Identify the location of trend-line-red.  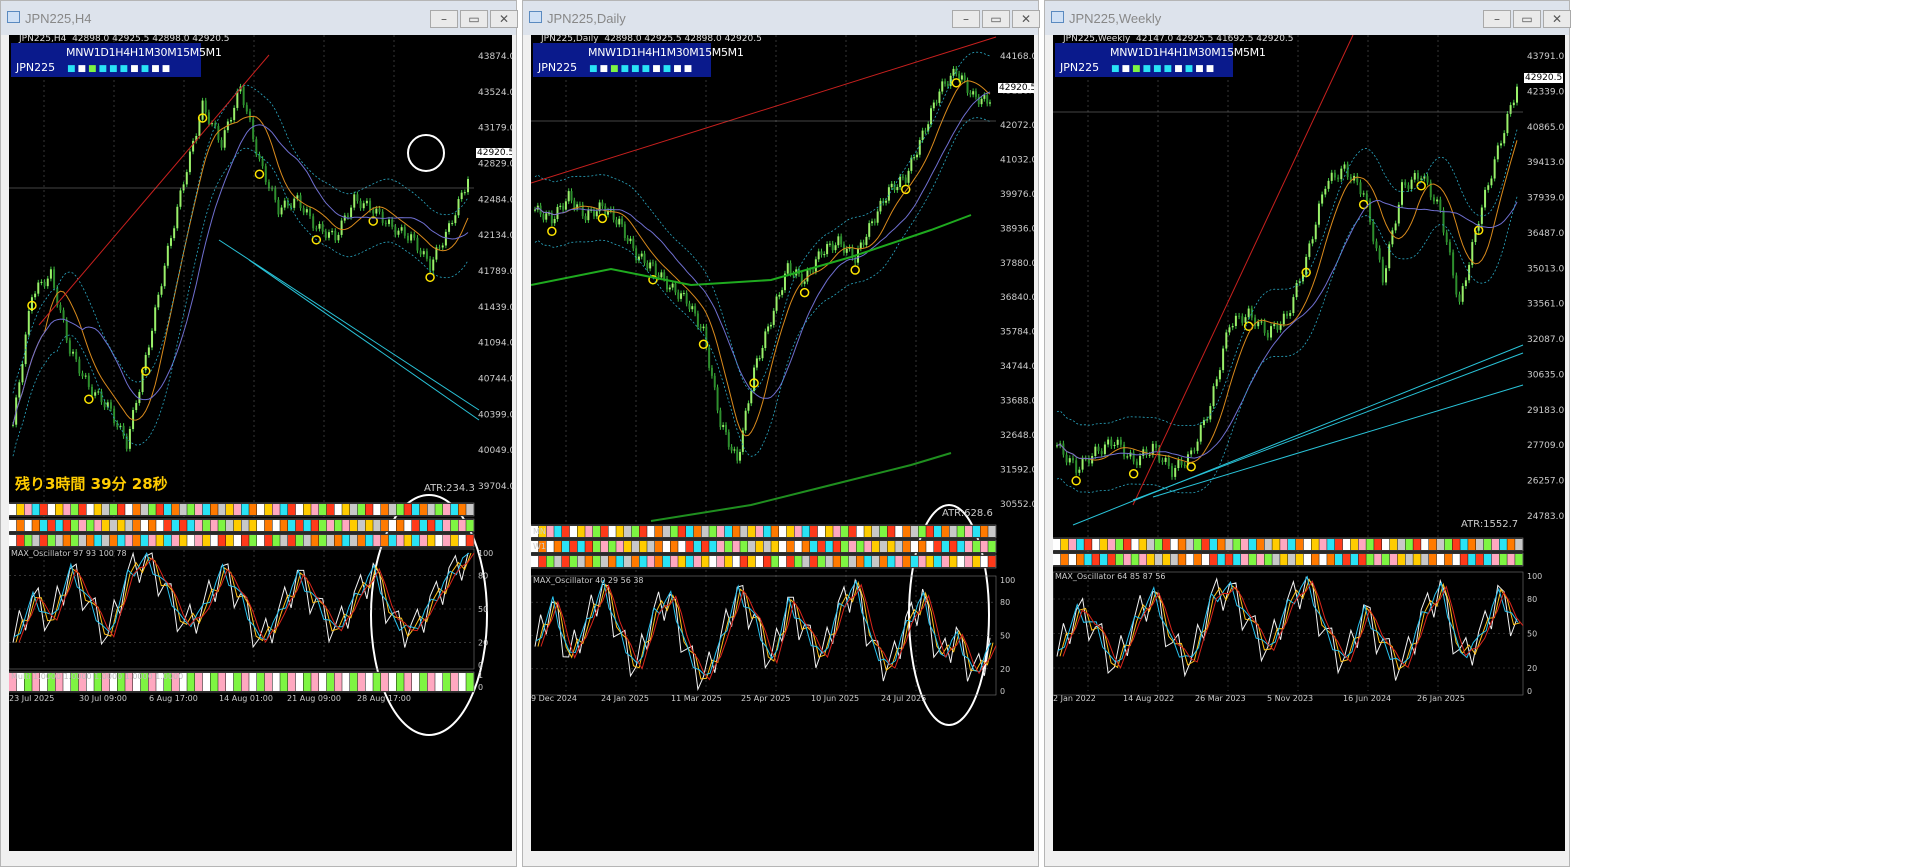
(1243, 270).